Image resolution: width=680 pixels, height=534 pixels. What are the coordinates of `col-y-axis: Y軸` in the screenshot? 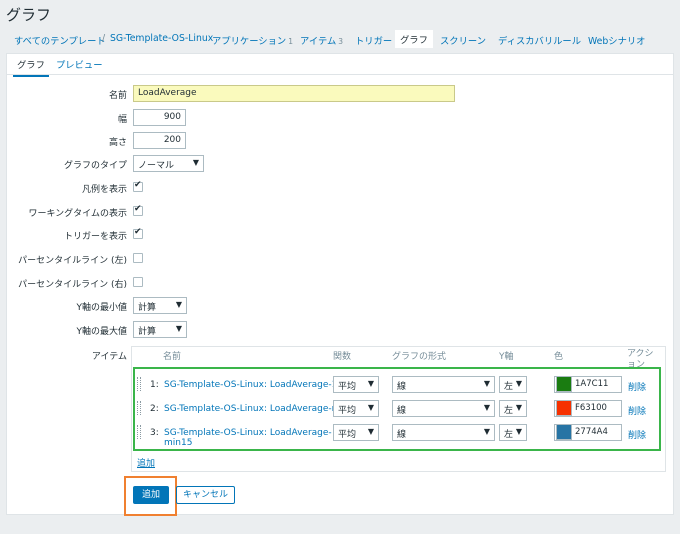 It's located at (506, 357).